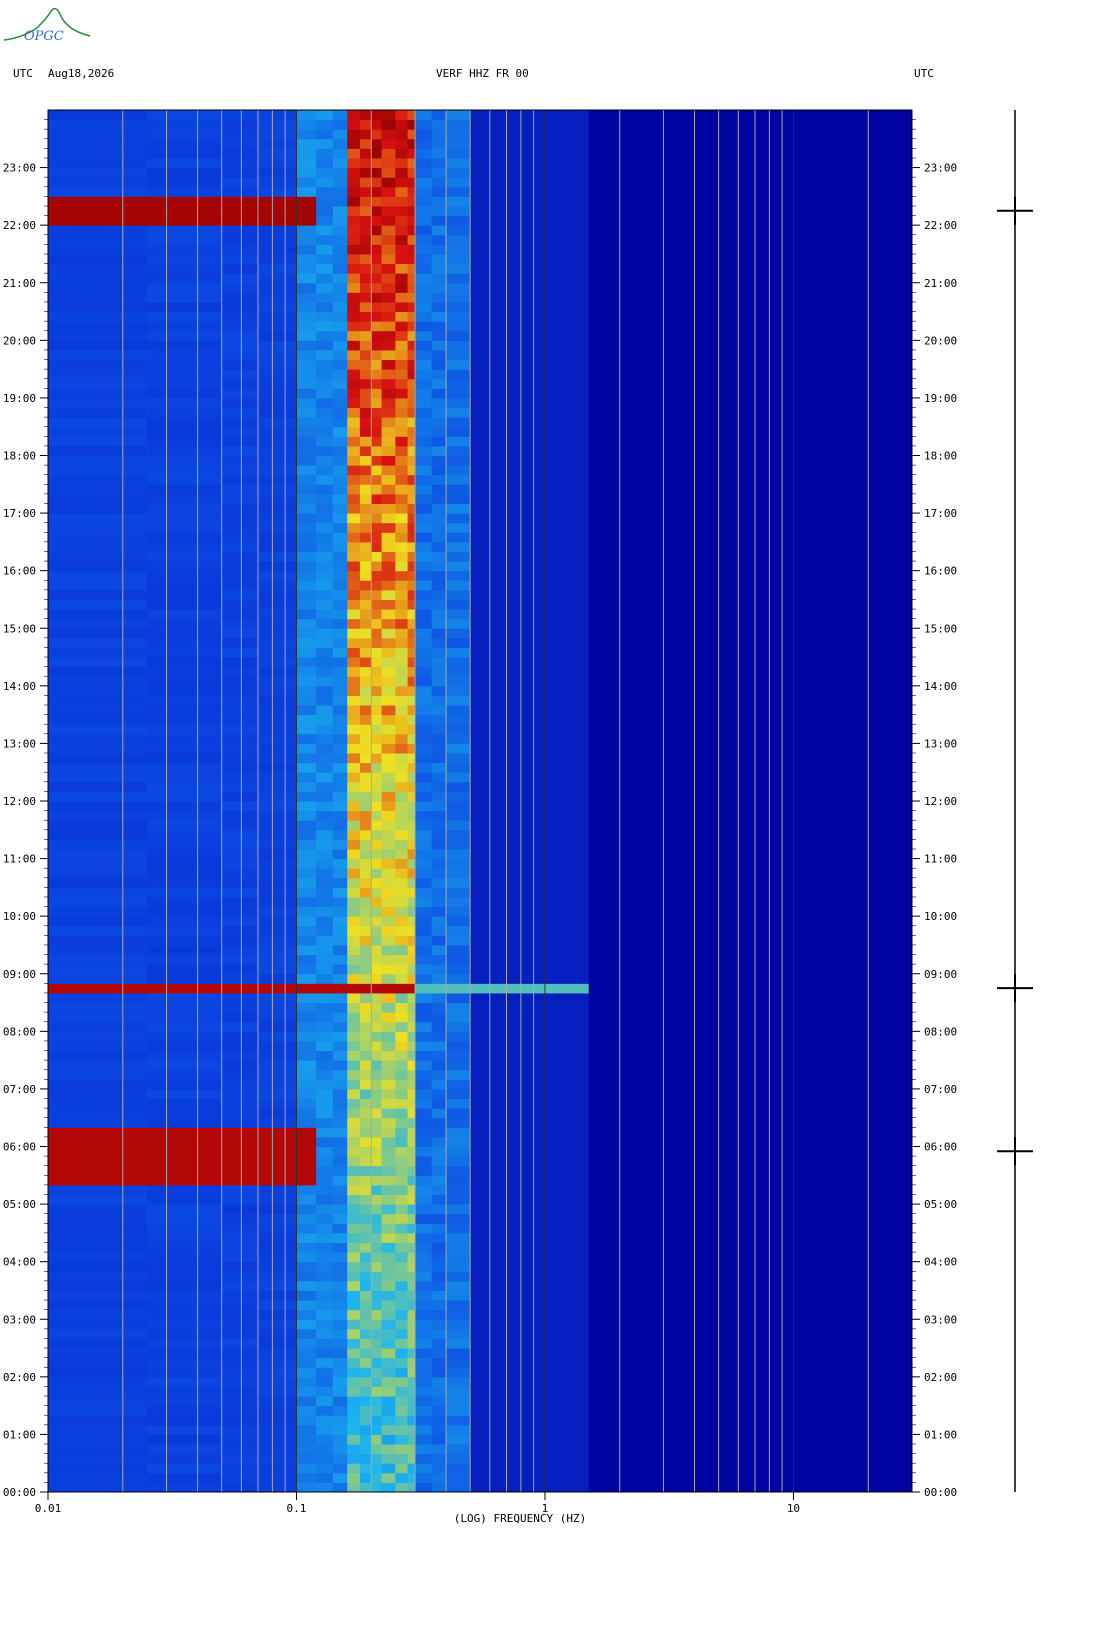 The height and width of the screenshot is (1634, 1102). What do you see at coordinates (19, 1031) in the screenshot?
I see `y-tick-label-left: 08:00` at bounding box center [19, 1031].